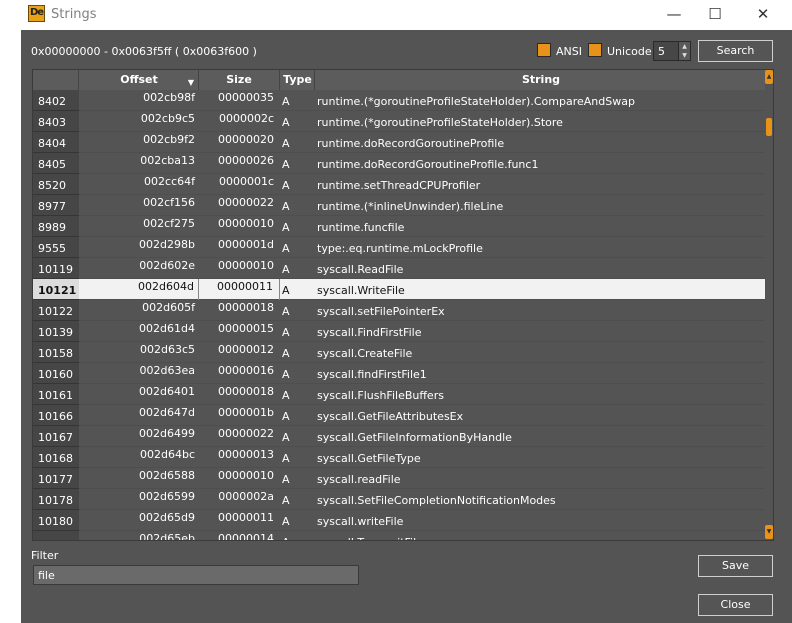 Image resolution: width=792 pixels, height=623 pixels. I want to click on row-offset: 002d605f, so click(168, 307).